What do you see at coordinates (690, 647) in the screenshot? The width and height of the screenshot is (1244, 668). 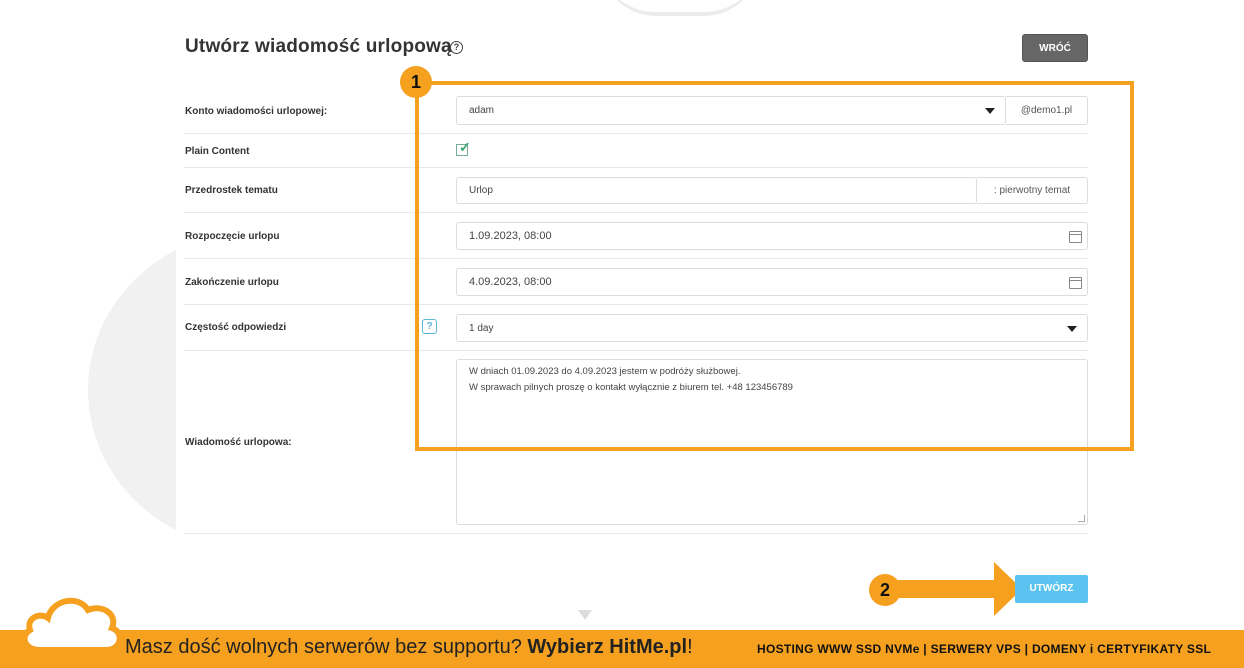 I see `banner-text-suffix: !` at bounding box center [690, 647].